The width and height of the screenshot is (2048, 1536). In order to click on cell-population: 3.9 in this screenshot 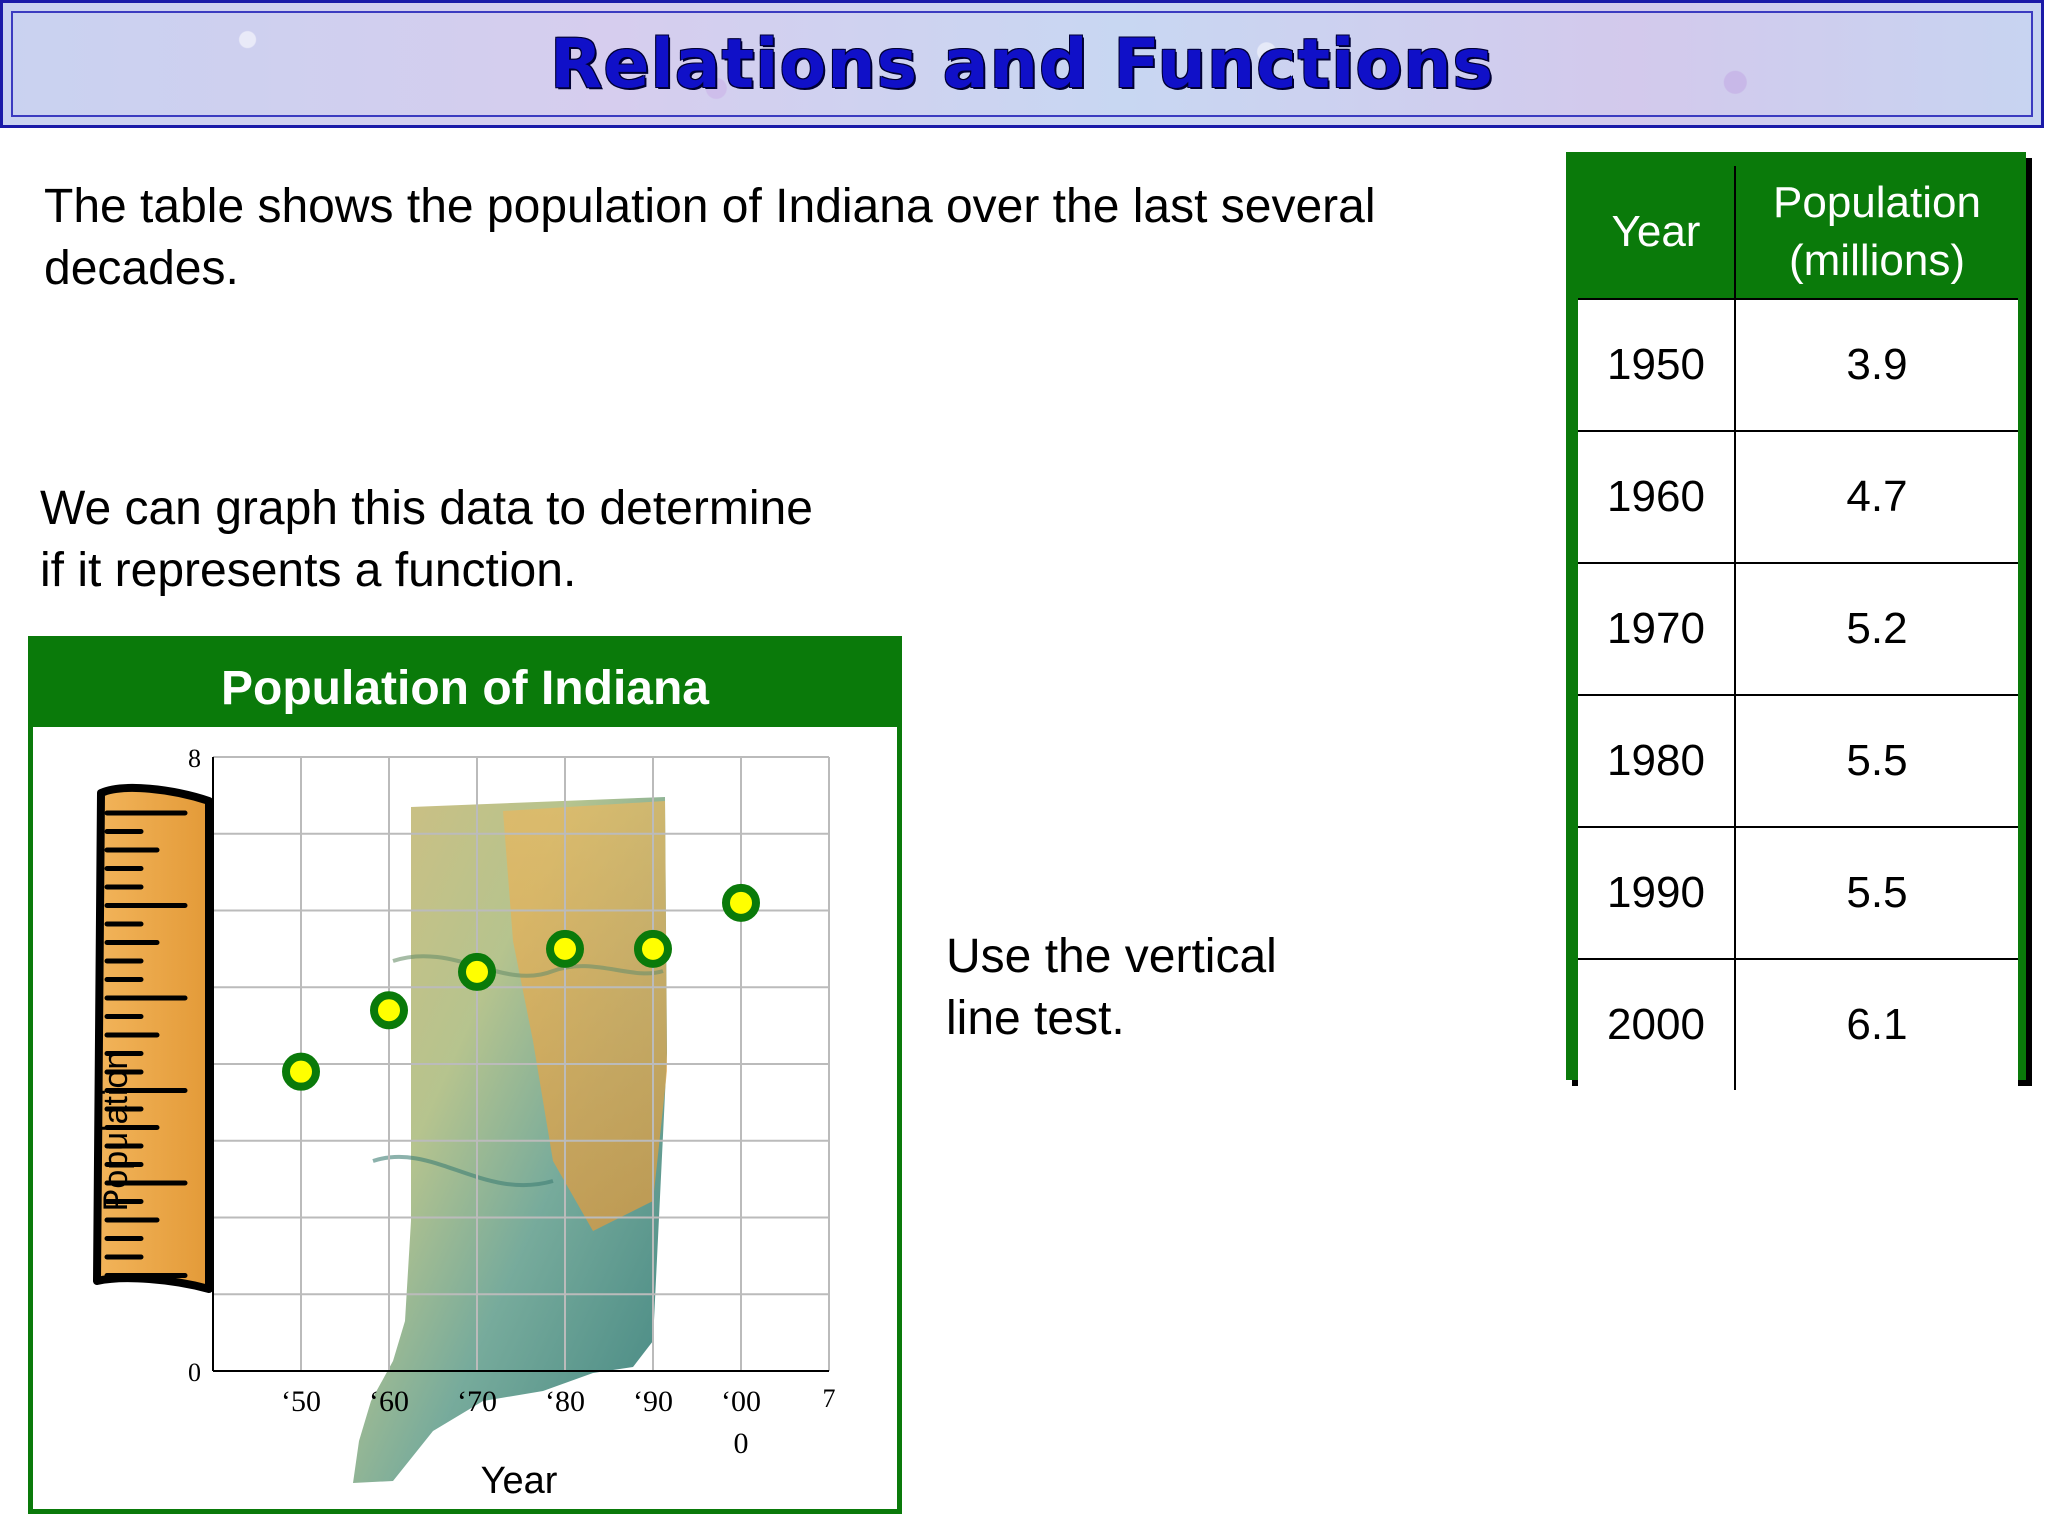, I will do `click(1876, 364)`.